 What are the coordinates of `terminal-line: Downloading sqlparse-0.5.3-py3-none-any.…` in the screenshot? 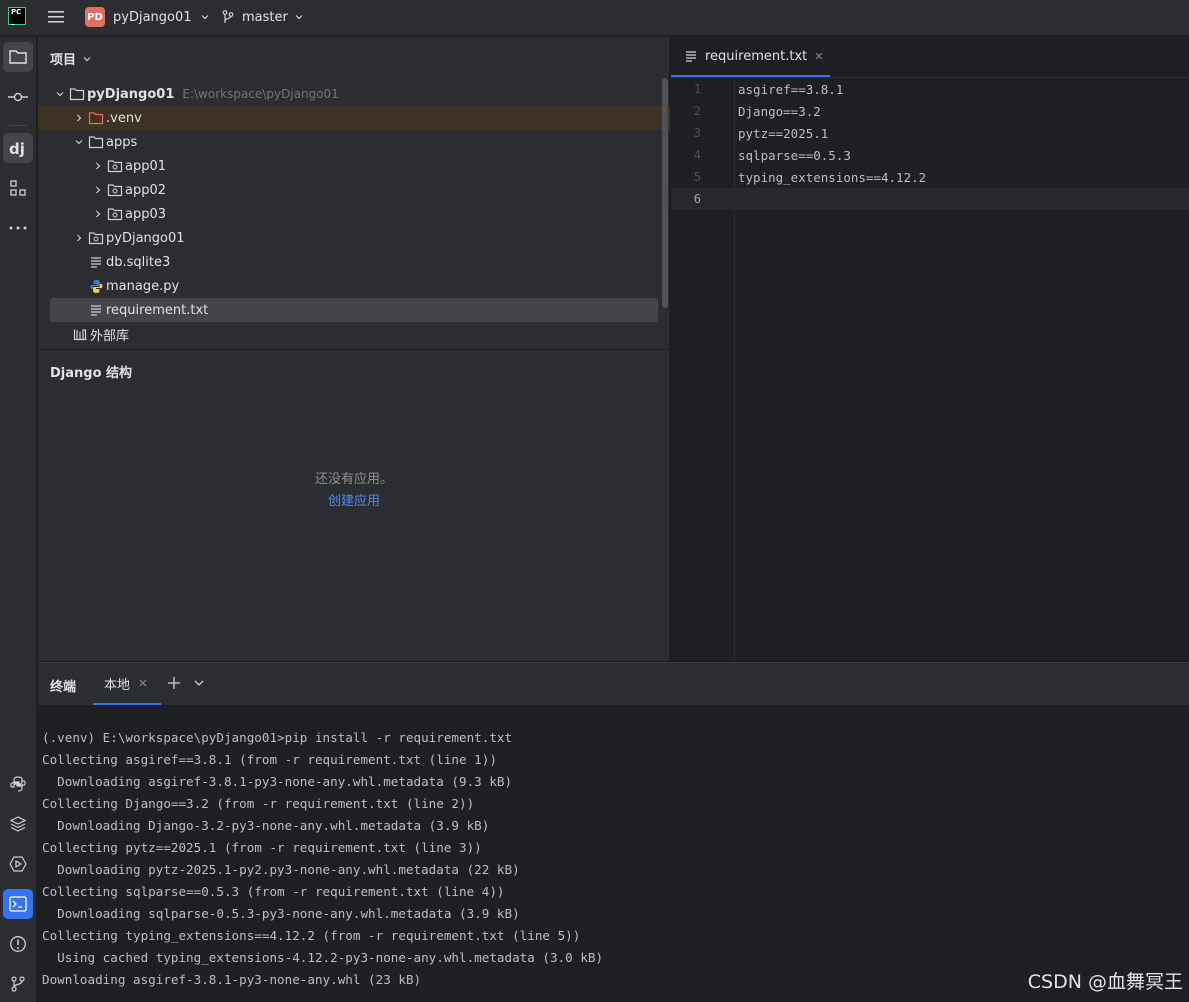 It's located at (281, 913).